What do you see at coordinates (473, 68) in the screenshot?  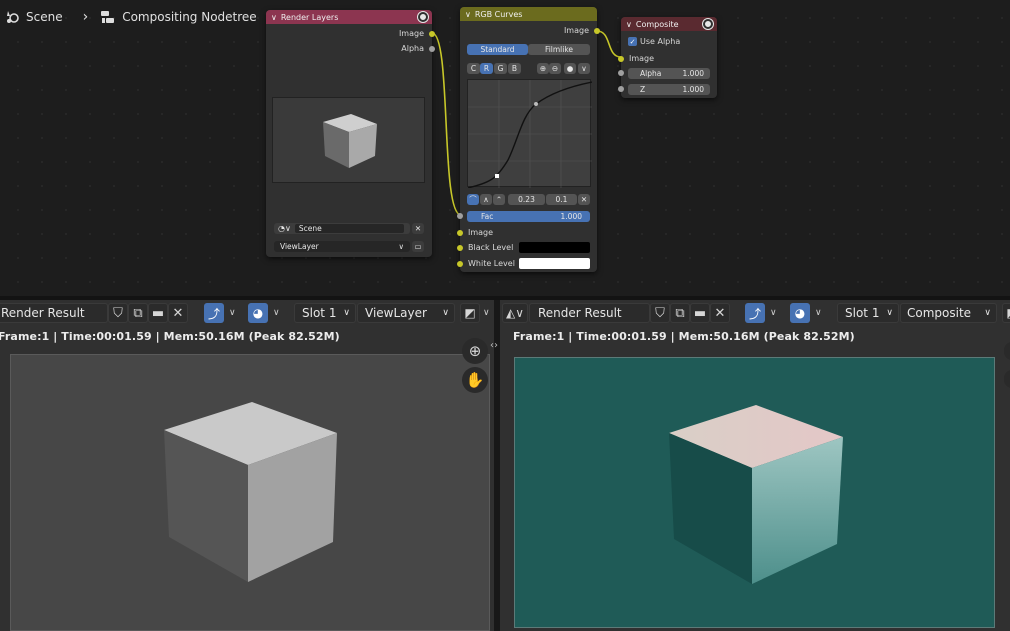 I see `channel-c-button: C` at bounding box center [473, 68].